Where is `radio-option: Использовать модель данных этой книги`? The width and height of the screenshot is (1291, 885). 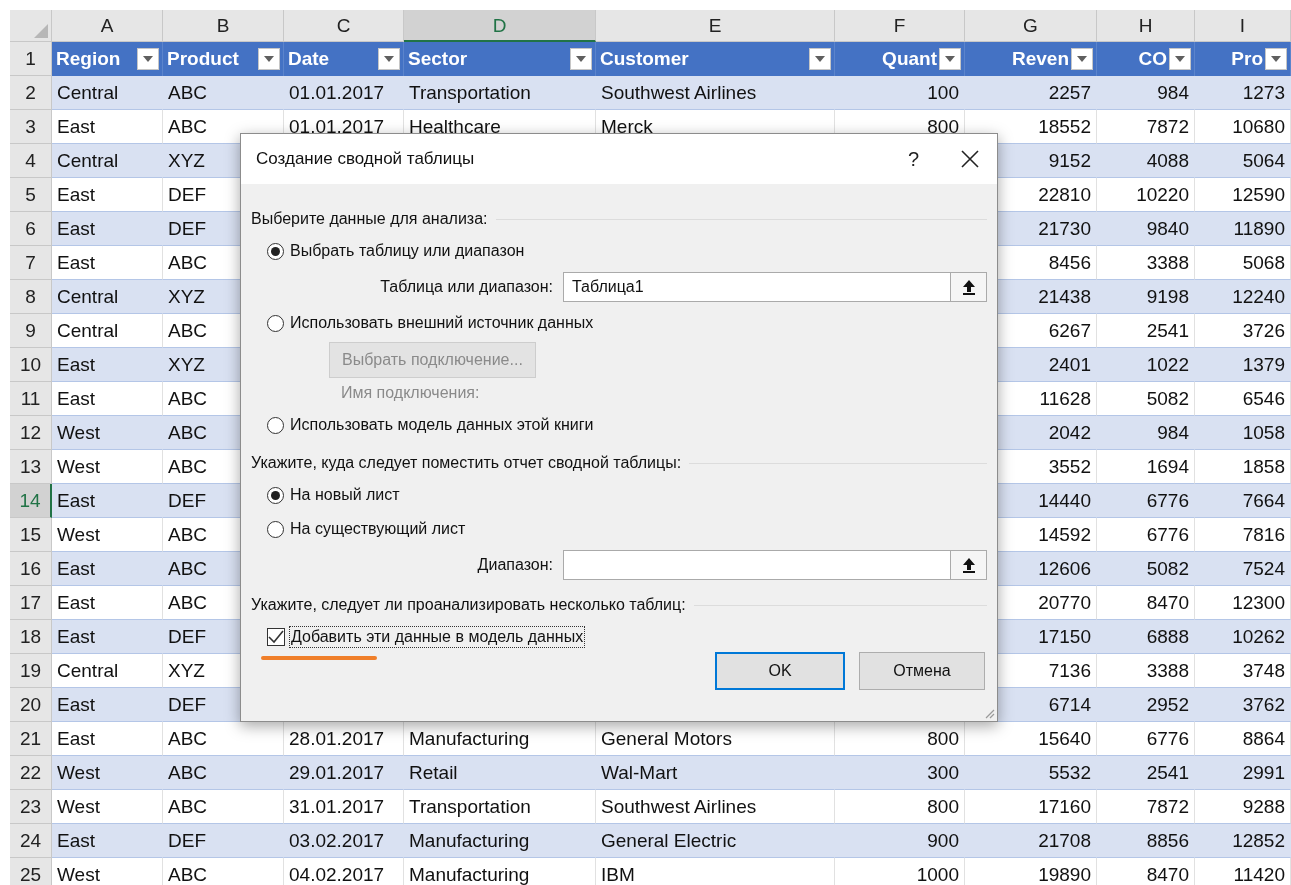
radio-option: Использовать модель данных этой книги is located at coordinates (430, 425).